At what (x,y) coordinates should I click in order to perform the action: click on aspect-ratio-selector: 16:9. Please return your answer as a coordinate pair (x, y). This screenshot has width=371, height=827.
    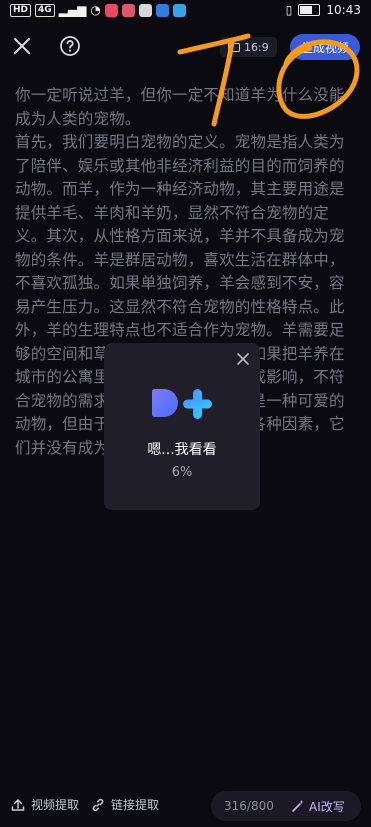
    Looking at the image, I should click on (248, 47).